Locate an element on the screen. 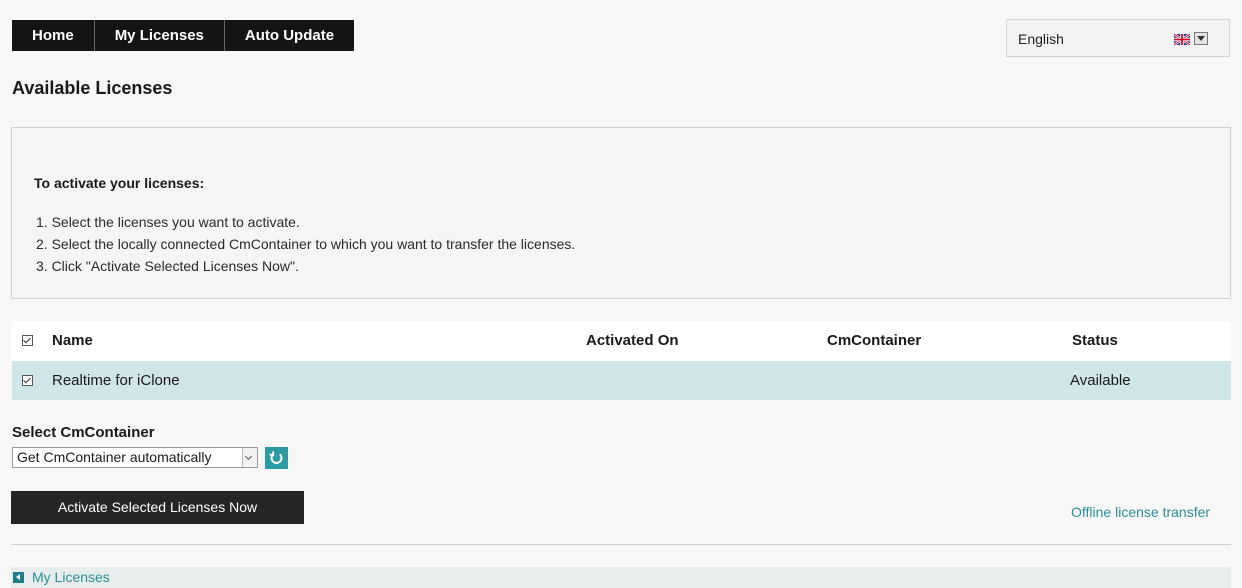 This screenshot has height=588, width=1242. page-title: Available Licenses is located at coordinates (92, 88).